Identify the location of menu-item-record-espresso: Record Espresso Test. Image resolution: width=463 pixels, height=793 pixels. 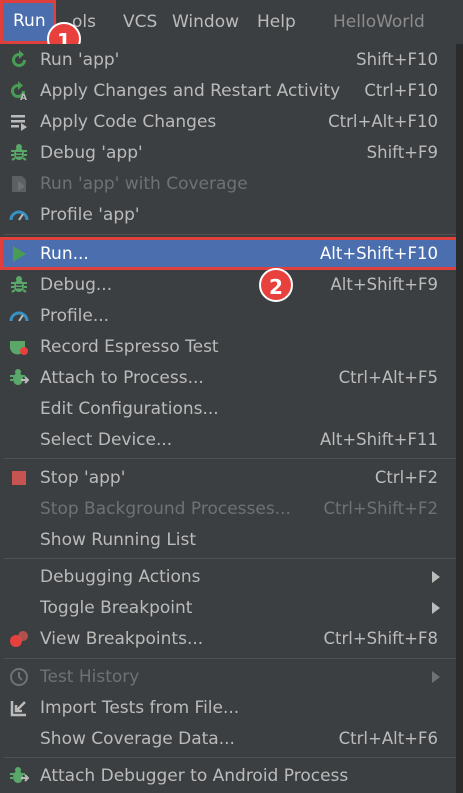
(228, 346).